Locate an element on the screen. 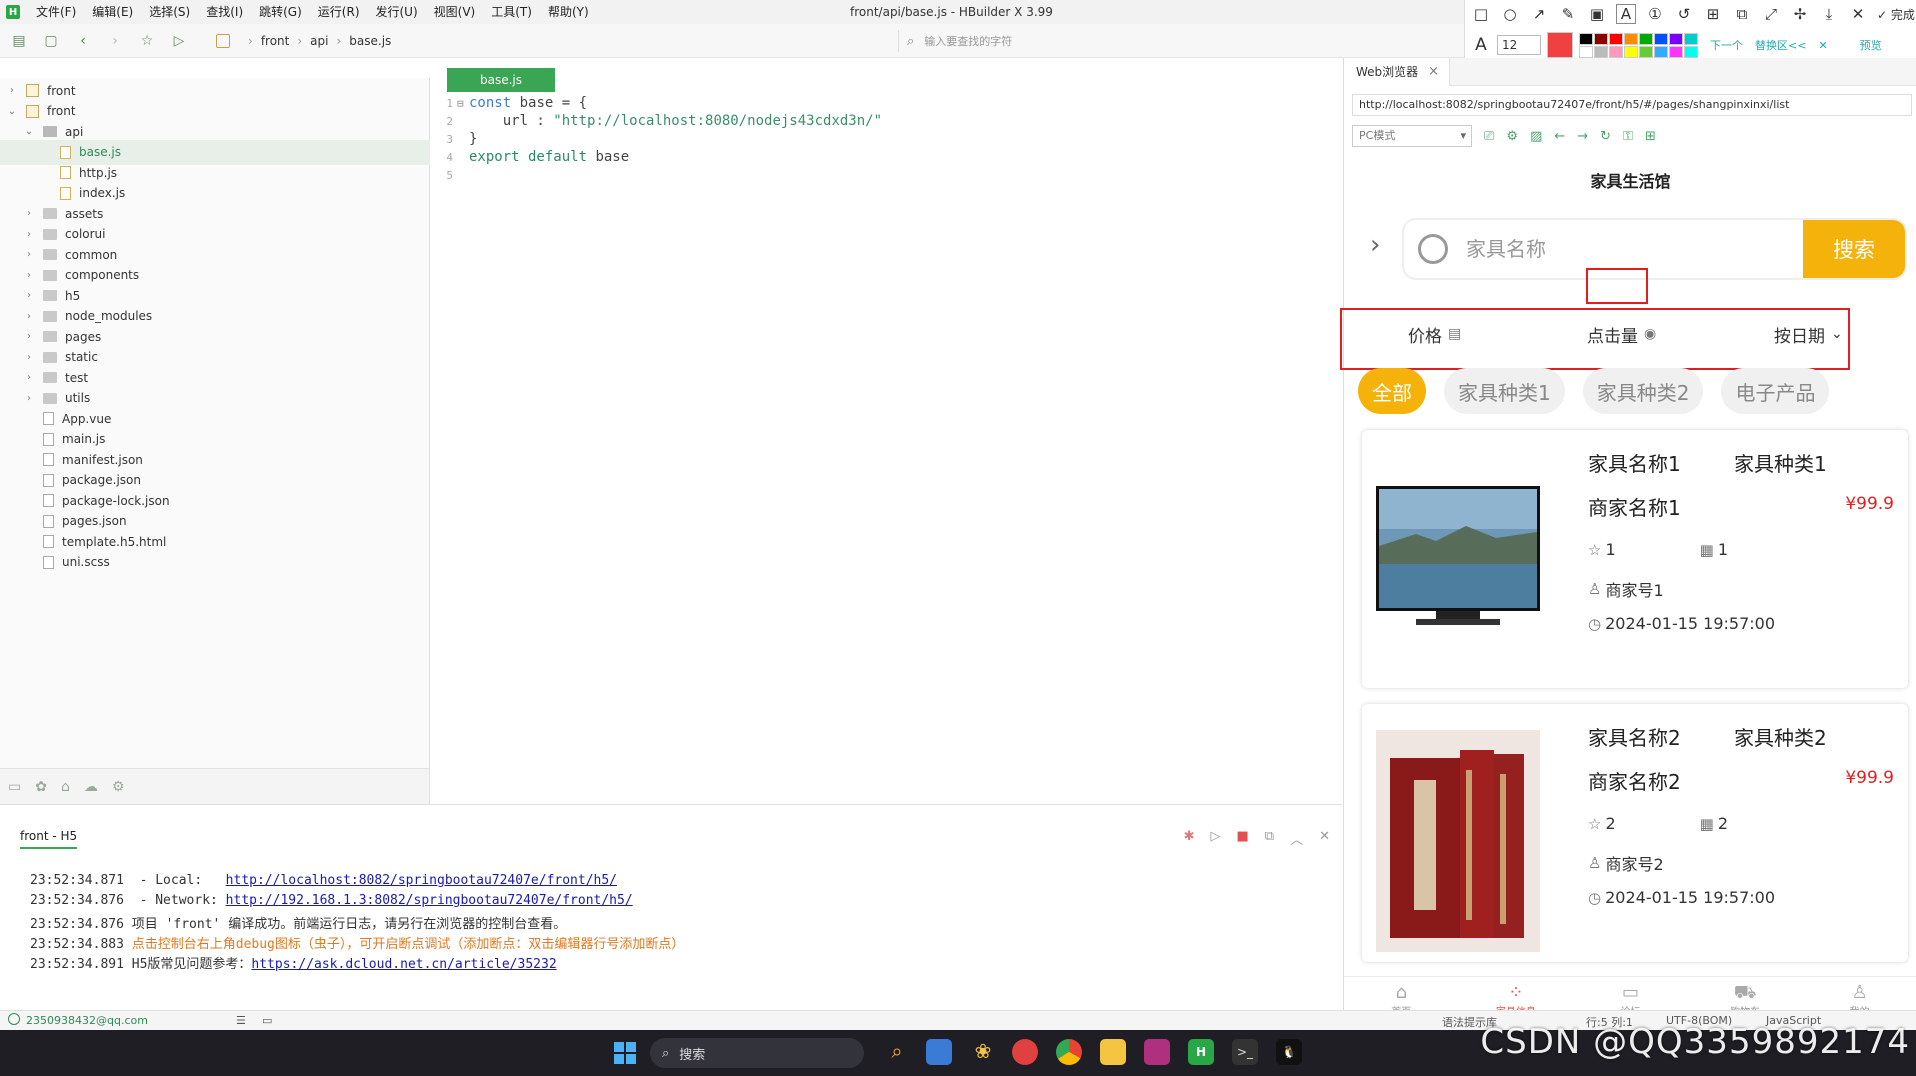  menu-item: 跳转(G) is located at coordinates (280, 12).